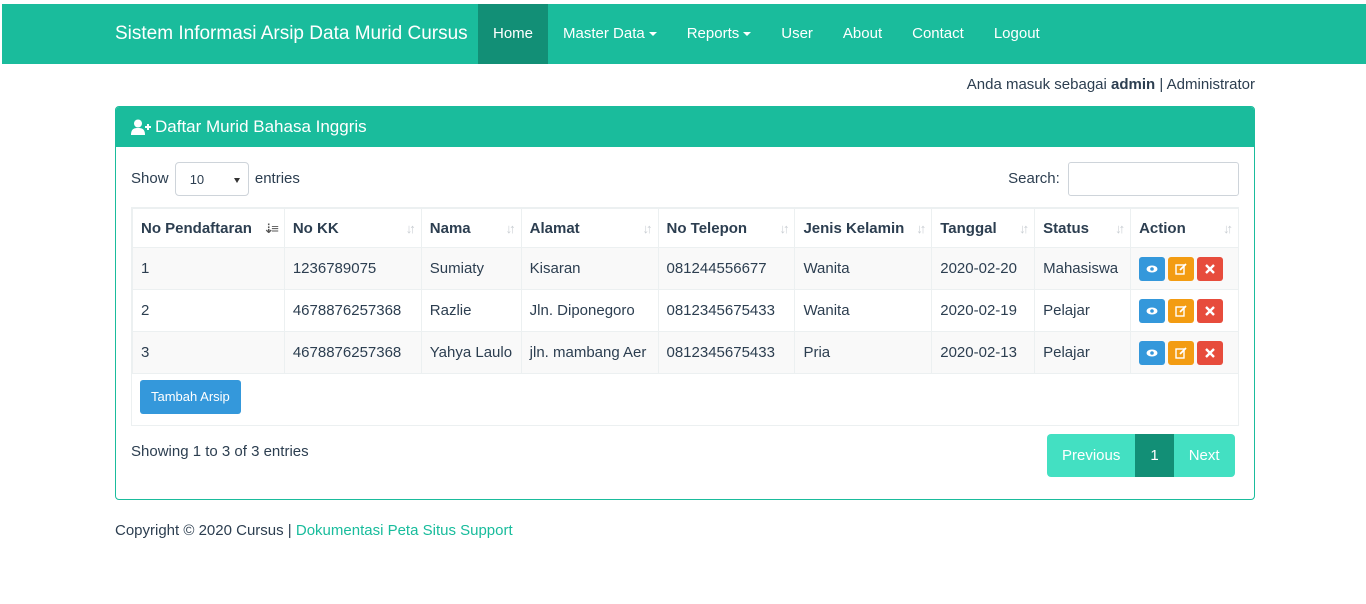  I want to click on cell-nama: Razlie, so click(471, 310).